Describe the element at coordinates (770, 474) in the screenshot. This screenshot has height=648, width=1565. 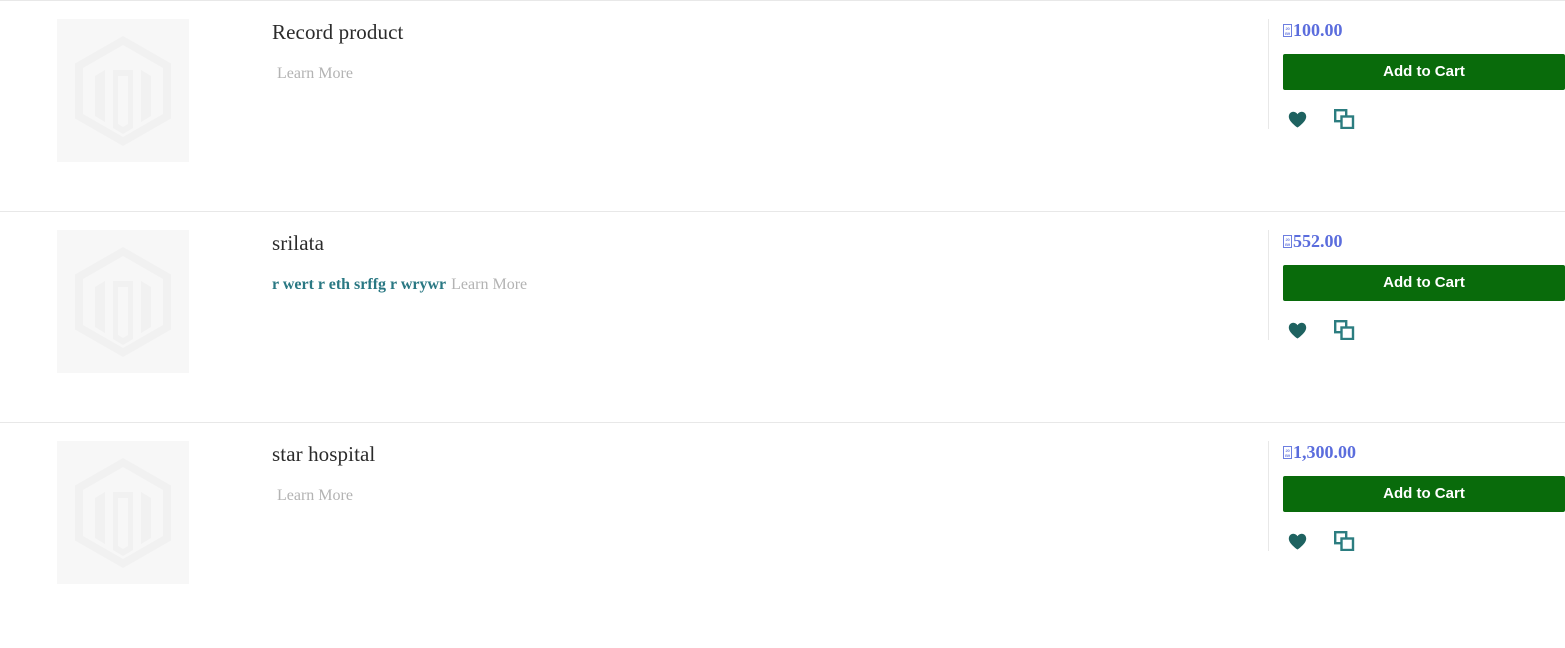
I see `product-details: star hospital Learn More` at that location.